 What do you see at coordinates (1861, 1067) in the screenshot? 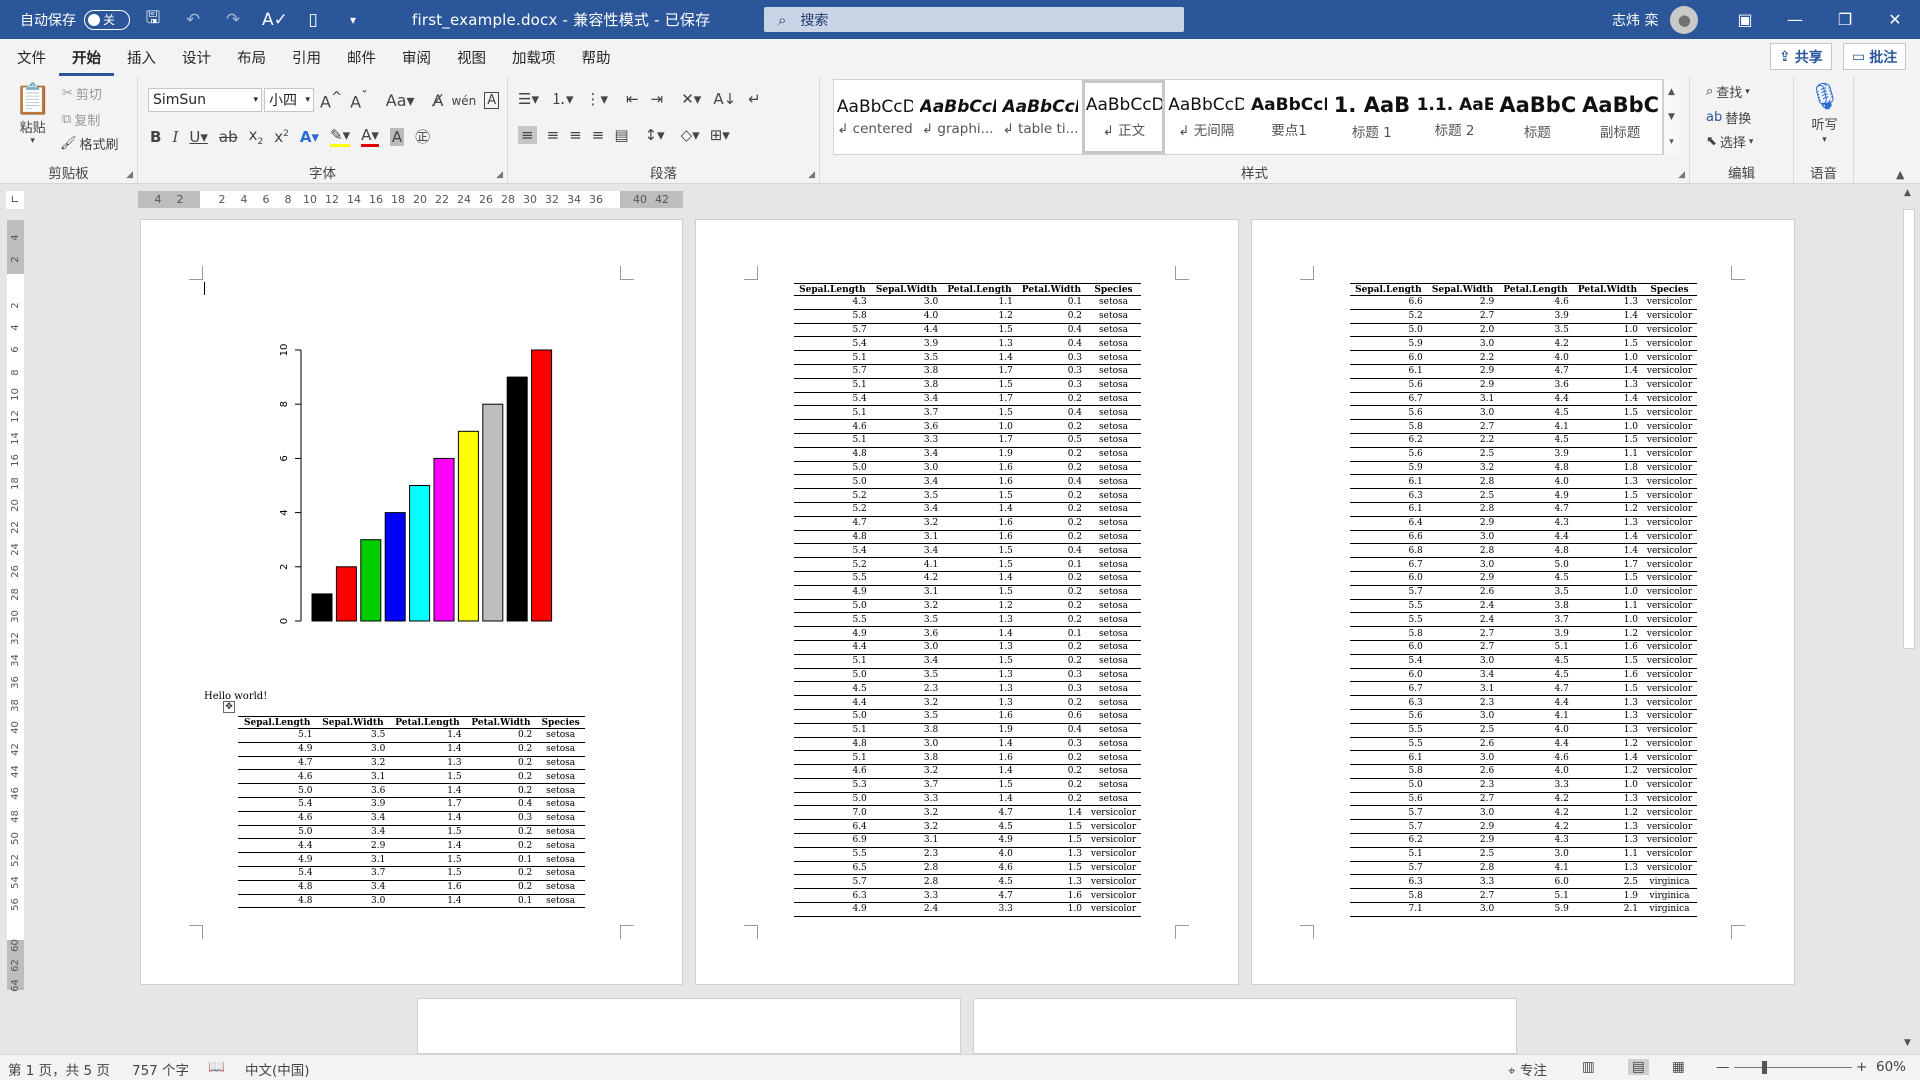
I see `zoom-in-icon: +` at bounding box center [1861, 1067].